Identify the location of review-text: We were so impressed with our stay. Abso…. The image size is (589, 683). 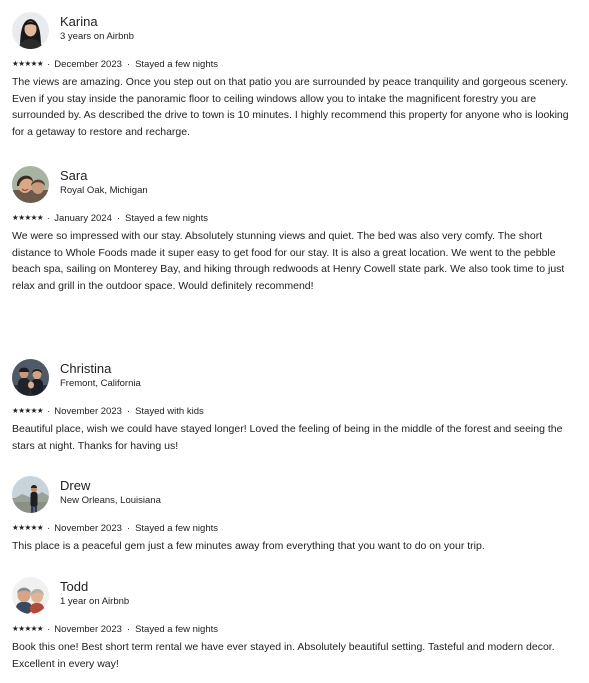
(288, 261).